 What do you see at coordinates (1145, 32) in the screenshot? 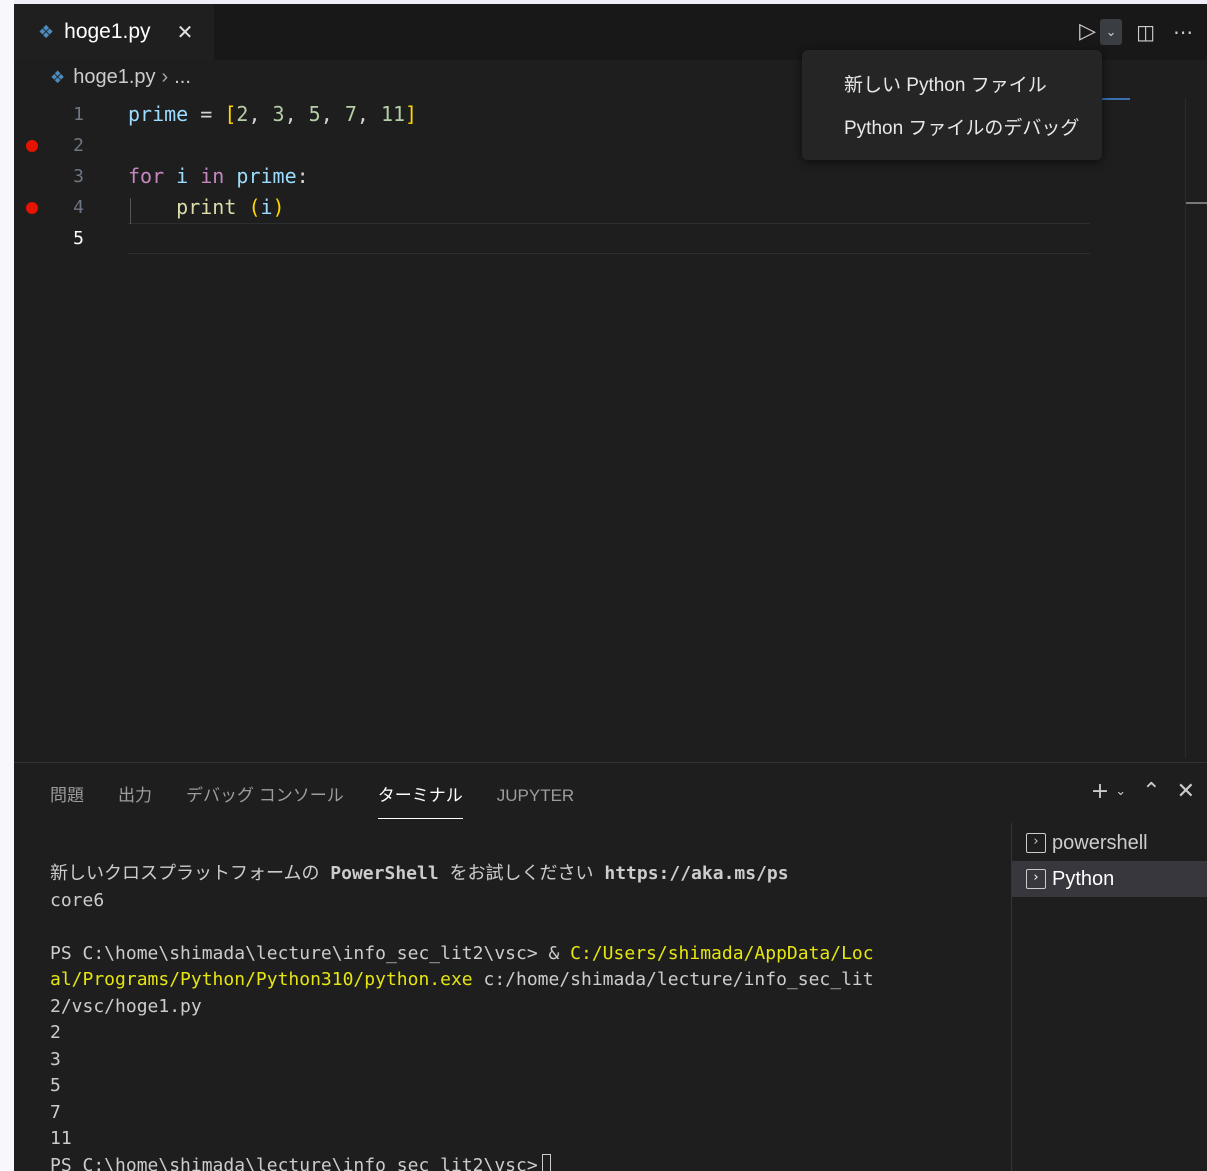
I see `split-editor-icon: ◫` at bounding box center [1145, 32].